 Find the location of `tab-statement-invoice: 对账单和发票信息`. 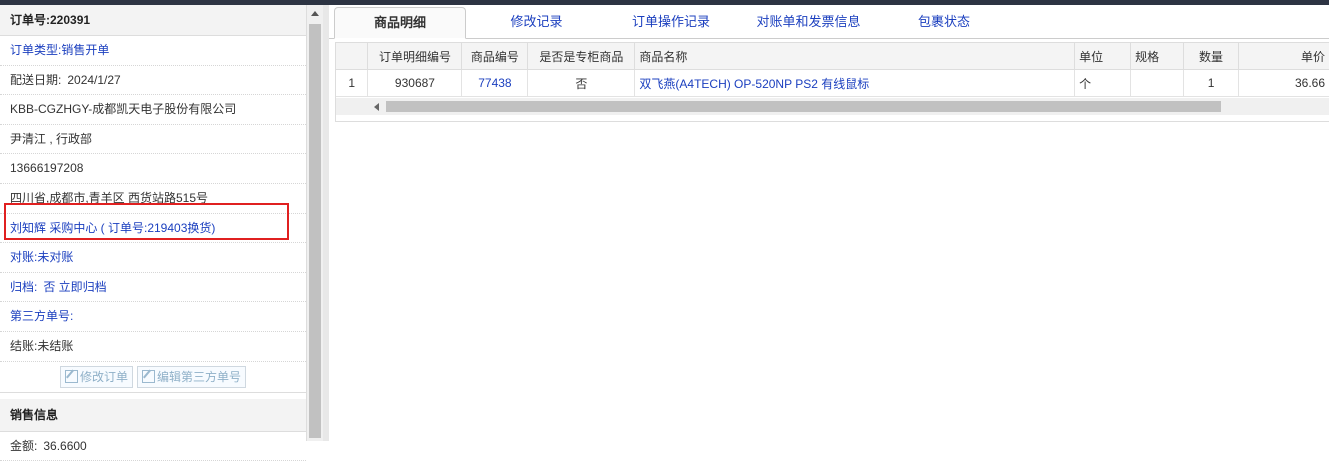

tab-statement-invoice: 对账单和发票信息 is located at coordinates (808, 22).